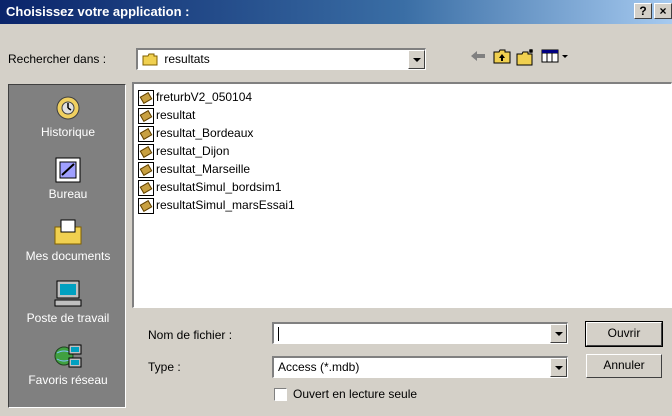 Image resolution: width=672 pixels, height=416 pixels. I want to click on look-in-value: resultats, so click(176, 59).